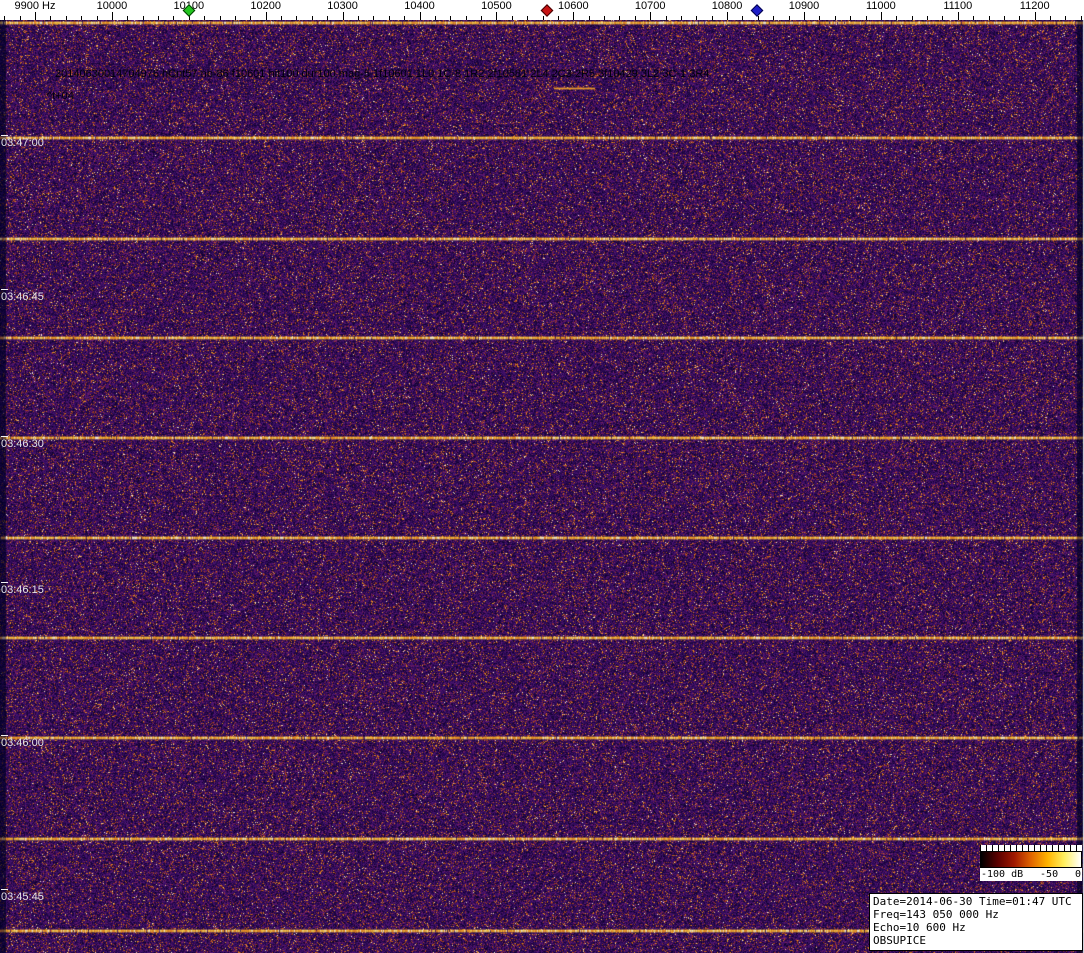 The image size is (1084, 953). I want to click on colorbar: -100 dB -50 0, so click(1031, 863).